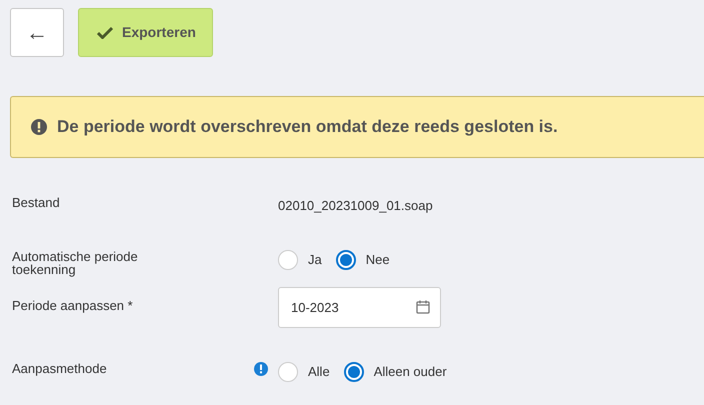 The height and width of the screenshot is (405, 704). Describe the element at coordinates (319, 372) in the screenshot. I see `option-label: Alle` at that location.